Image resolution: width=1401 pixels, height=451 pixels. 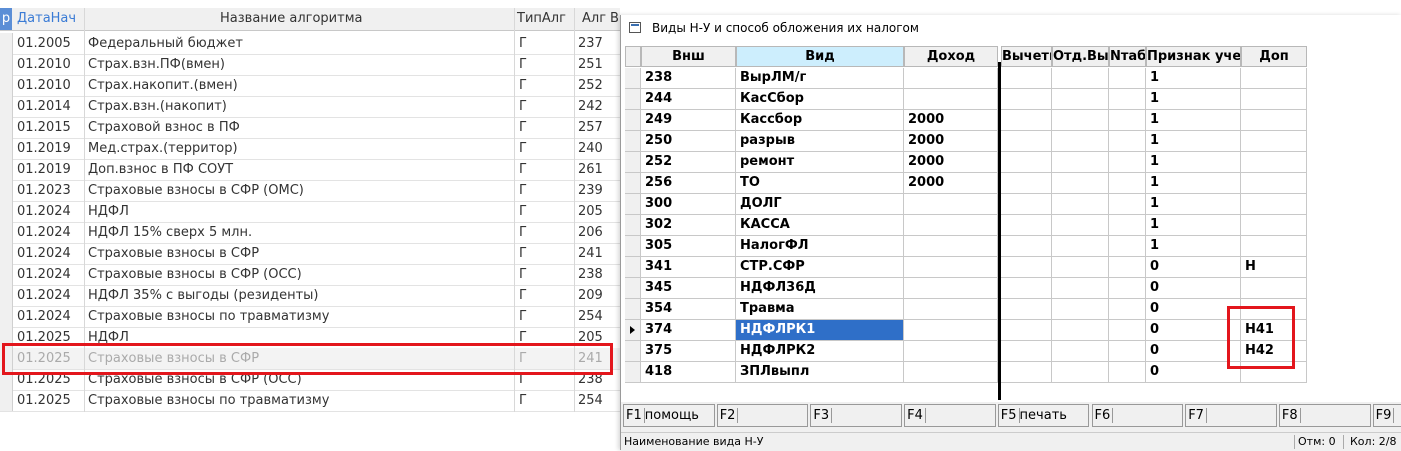 I want to click on grid-row: 300 ДОЛГ 1, so click(x=966, y=204).